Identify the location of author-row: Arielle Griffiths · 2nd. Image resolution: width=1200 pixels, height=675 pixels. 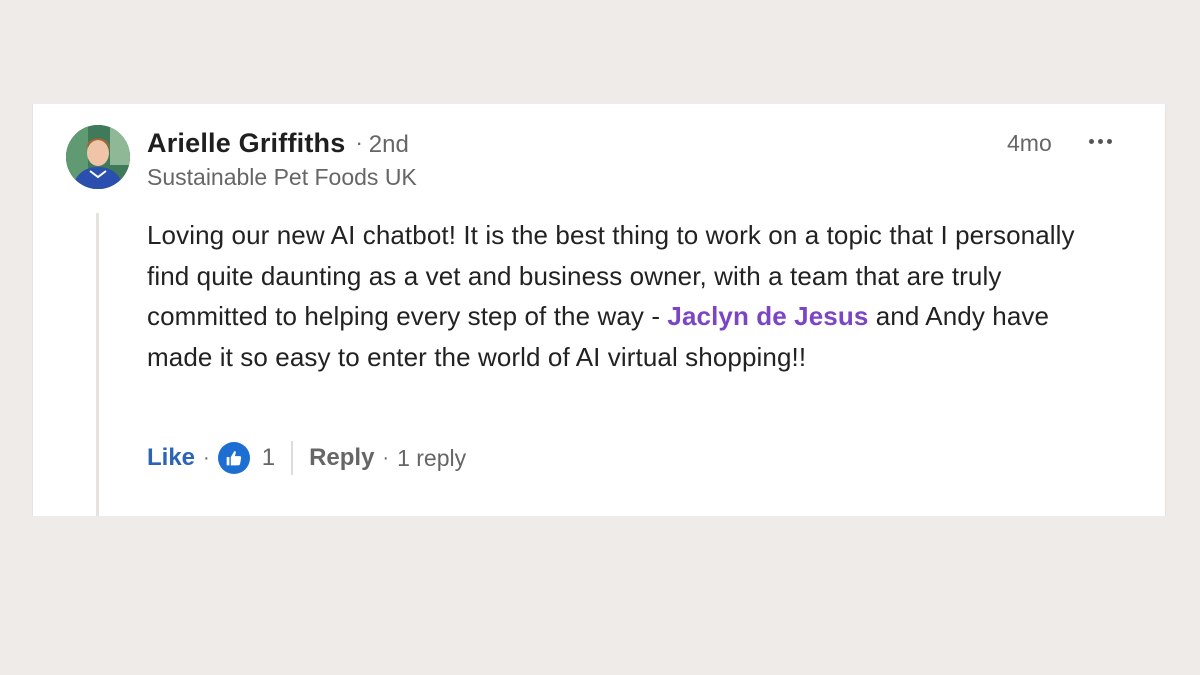
(278, 145).